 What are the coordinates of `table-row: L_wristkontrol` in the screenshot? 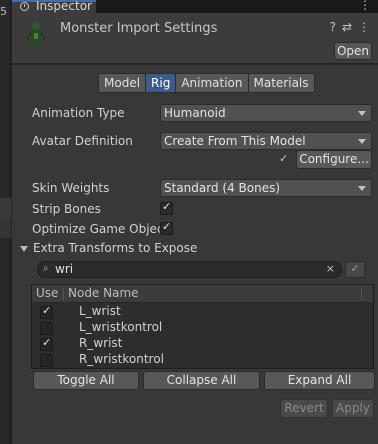 It's located at (202, 328).